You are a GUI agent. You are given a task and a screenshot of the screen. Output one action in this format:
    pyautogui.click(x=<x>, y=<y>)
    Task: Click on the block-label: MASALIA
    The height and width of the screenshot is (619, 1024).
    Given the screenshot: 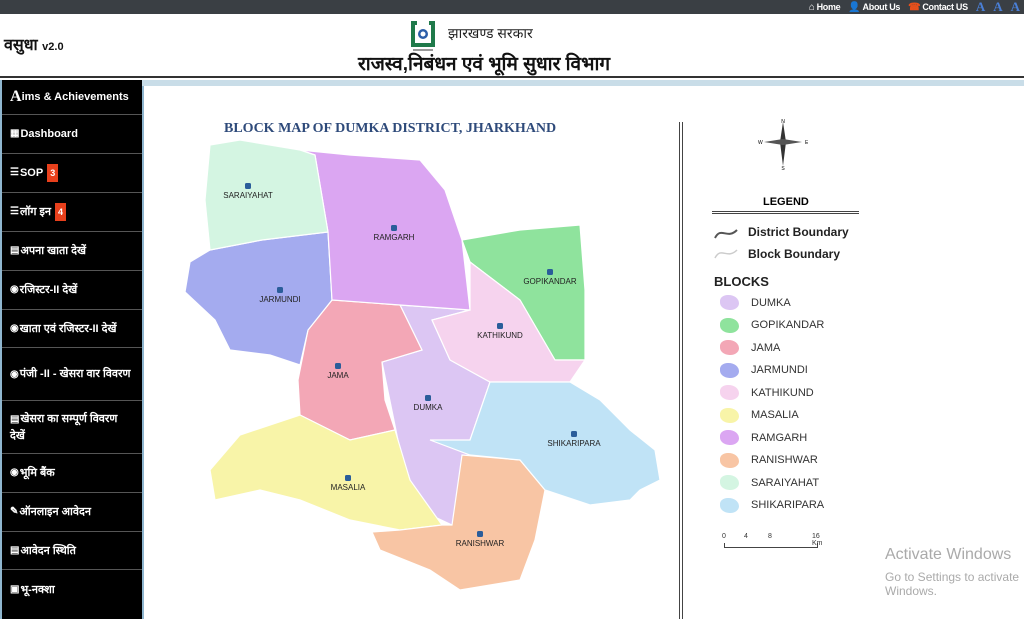 What is the action you would take?
    pyautogui.click(x=348, y=487)
    